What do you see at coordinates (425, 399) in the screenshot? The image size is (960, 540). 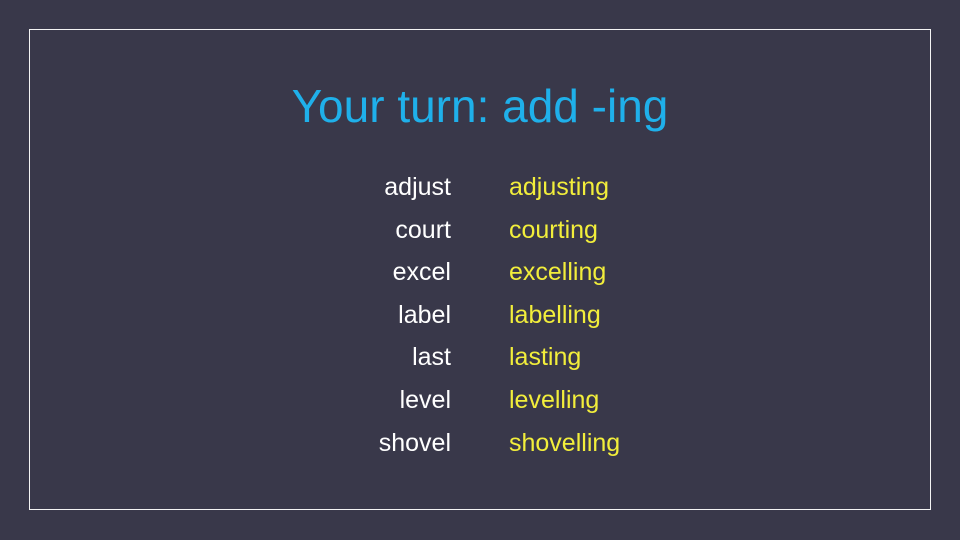 I see `base-word: level` at bounding box center [425, 399].